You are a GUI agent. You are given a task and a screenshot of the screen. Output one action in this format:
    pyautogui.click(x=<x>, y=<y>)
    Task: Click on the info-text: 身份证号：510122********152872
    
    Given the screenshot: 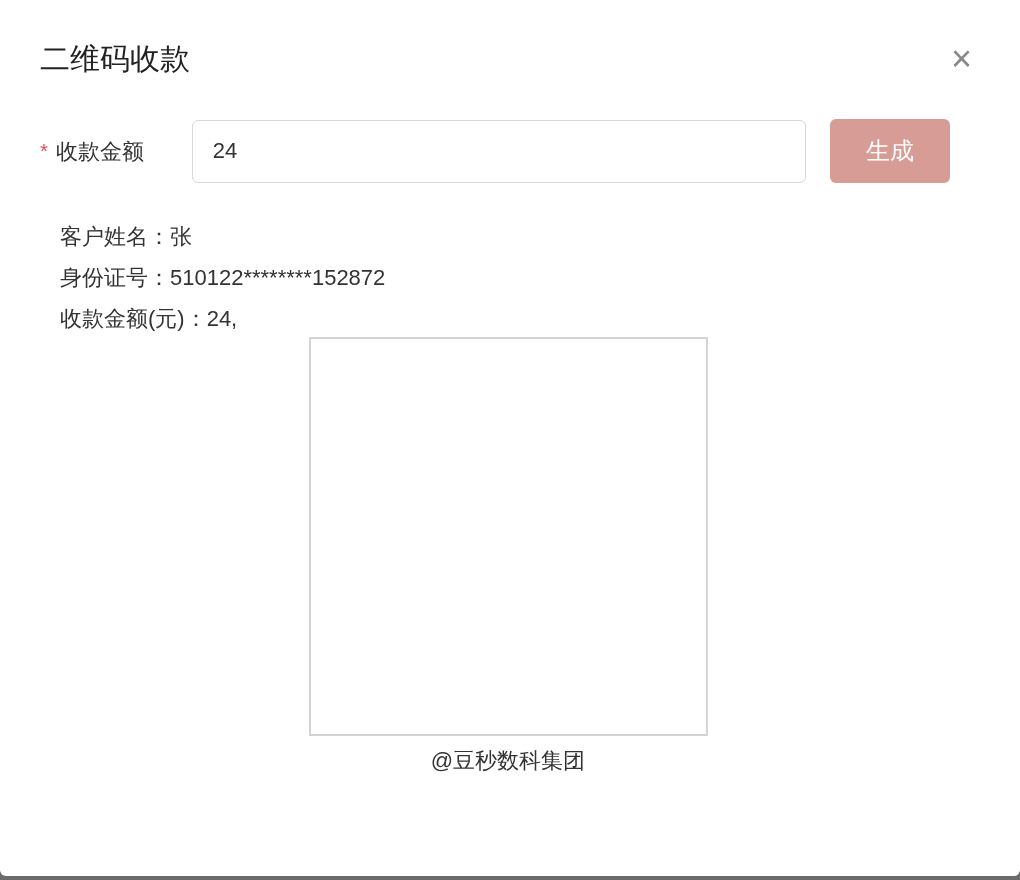 What is the action you would take?
    pyautogui.click(x=223, y=278)
    